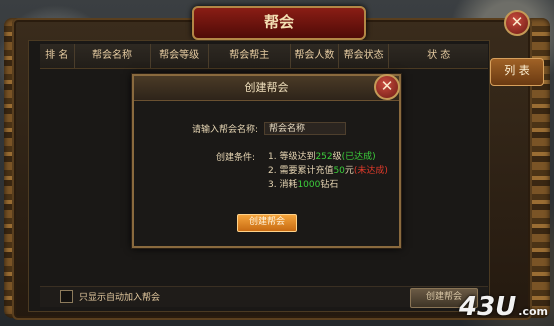 The width and height of the screenshot is (554, 326). Describe the element at coordinates (225, 130) in the screenshot. I see `guild-name-label: 请输入帮会名称:` at that location.